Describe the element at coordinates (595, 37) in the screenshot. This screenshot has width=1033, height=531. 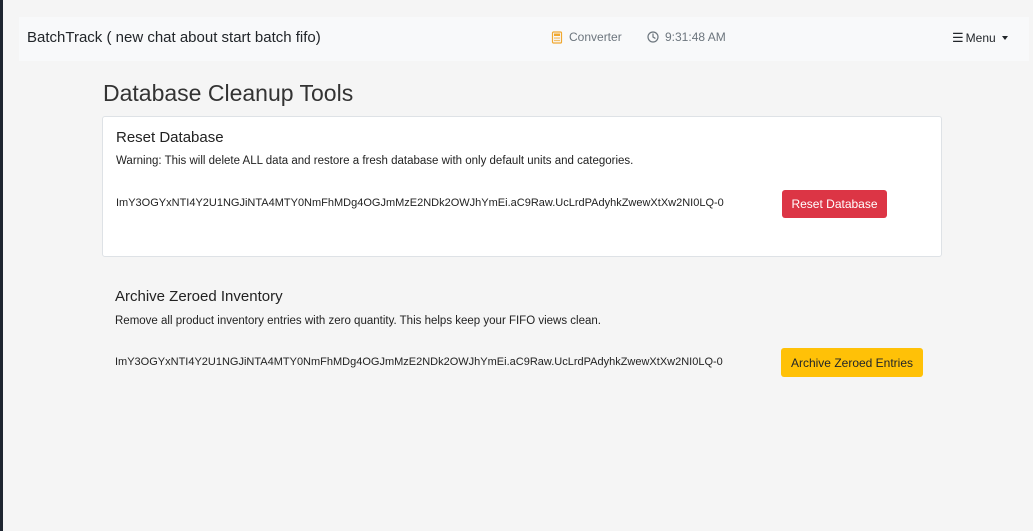
I see `converter-label: Converter` at that location.